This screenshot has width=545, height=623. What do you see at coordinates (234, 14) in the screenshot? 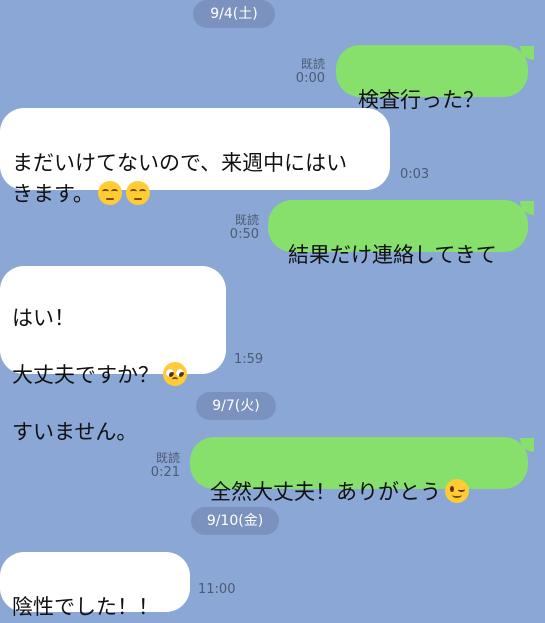
I see `date-separator: 9/4(土)` at bounding box center [234, 14].